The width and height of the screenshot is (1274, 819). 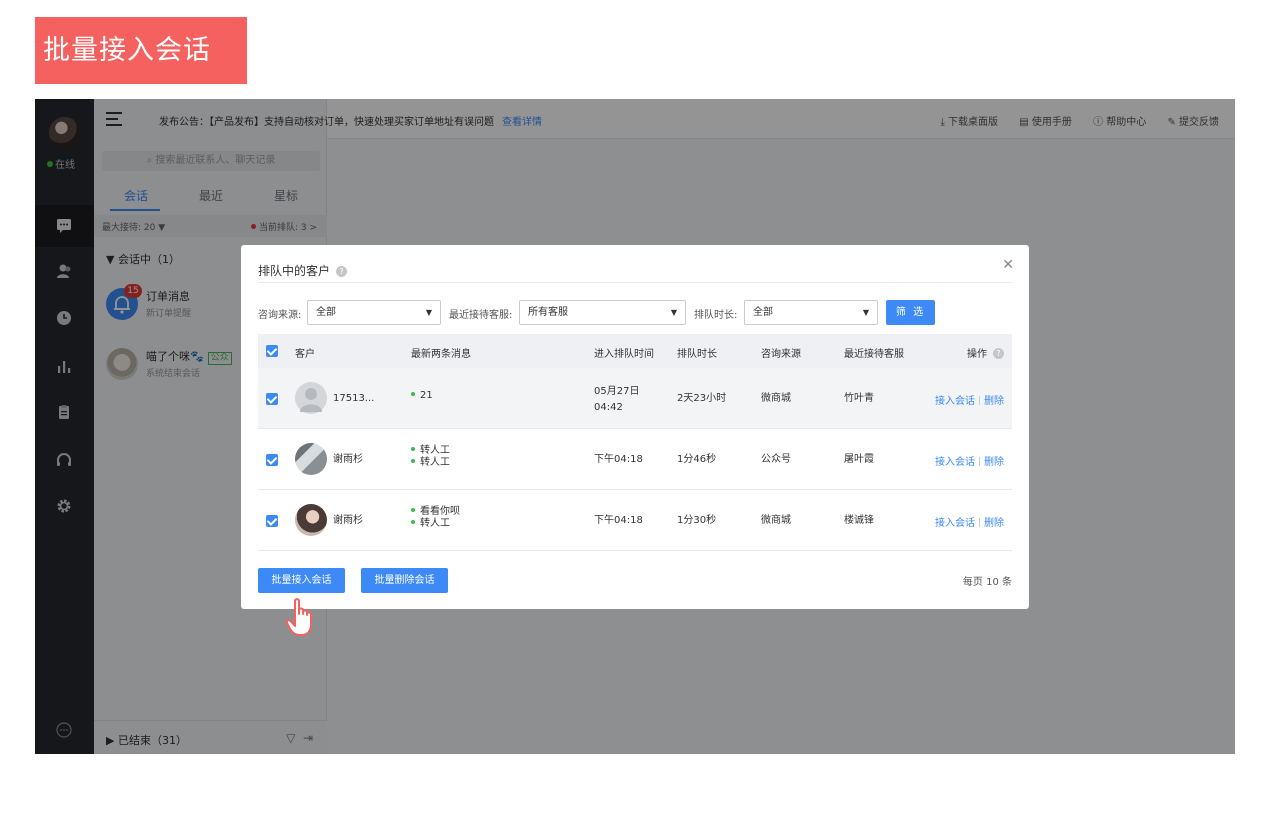 I want to click on agent-select: 所有客服 ▼, so click(x=602, y=312).